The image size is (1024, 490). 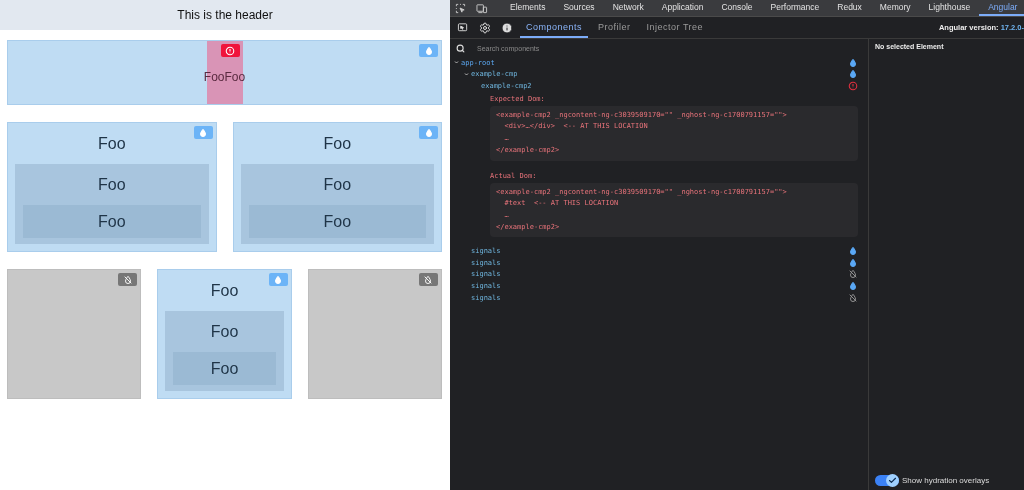 I want to click on devtools-tab: Angular, so click(x=1001, y=8).